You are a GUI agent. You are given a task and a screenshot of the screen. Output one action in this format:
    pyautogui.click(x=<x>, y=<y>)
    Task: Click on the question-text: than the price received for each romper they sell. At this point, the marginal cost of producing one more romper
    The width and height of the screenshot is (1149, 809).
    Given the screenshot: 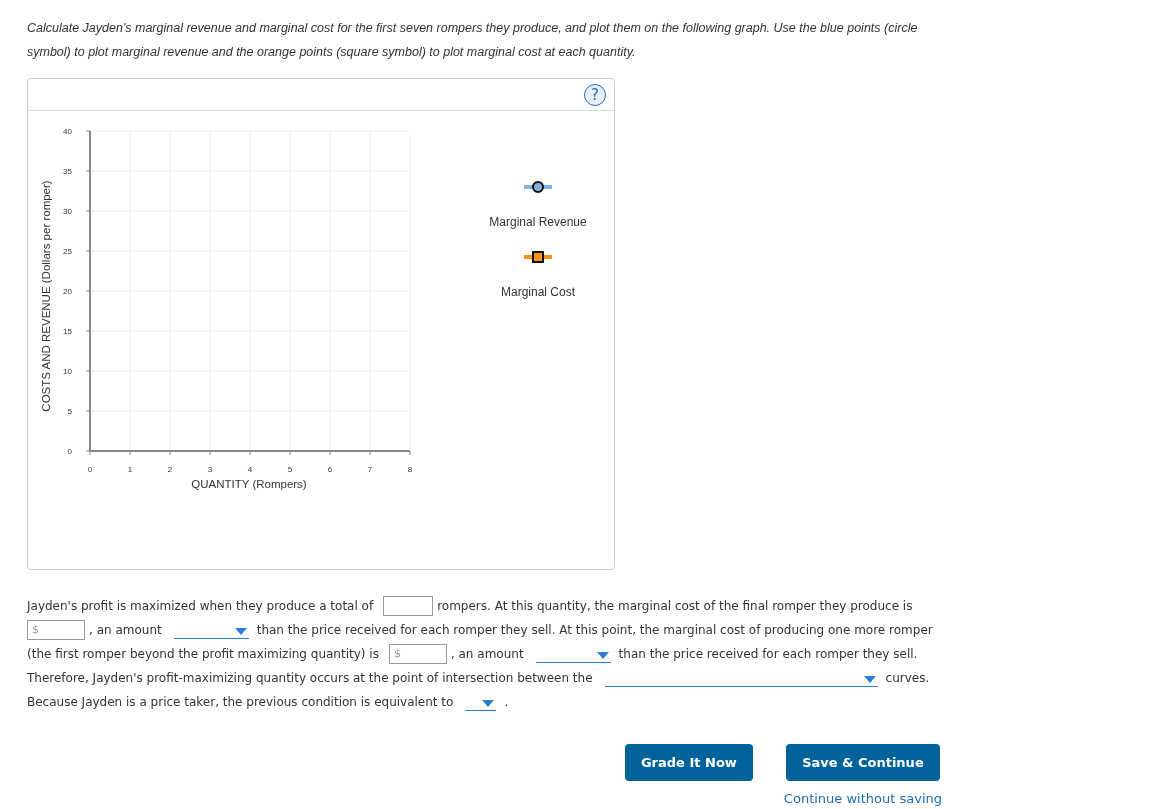 What is the action you would take?
    pyautogui.click(x=594, y=630)
    